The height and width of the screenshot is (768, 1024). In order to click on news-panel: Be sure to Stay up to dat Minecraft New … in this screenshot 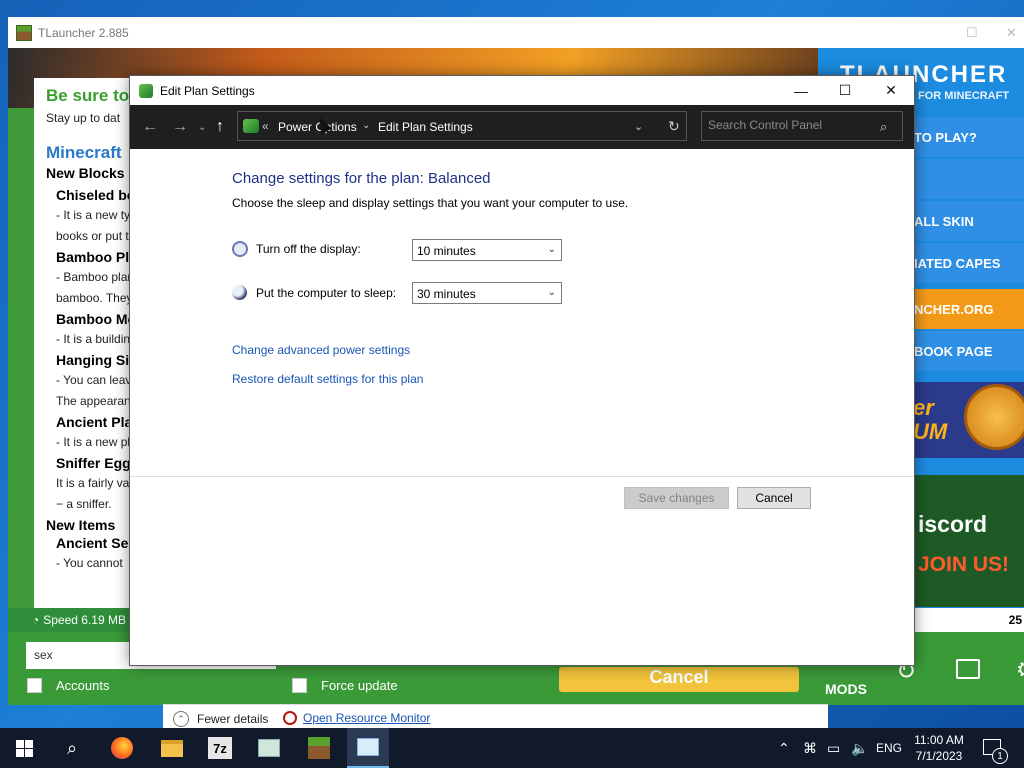, I will do `click(89, 358)`.